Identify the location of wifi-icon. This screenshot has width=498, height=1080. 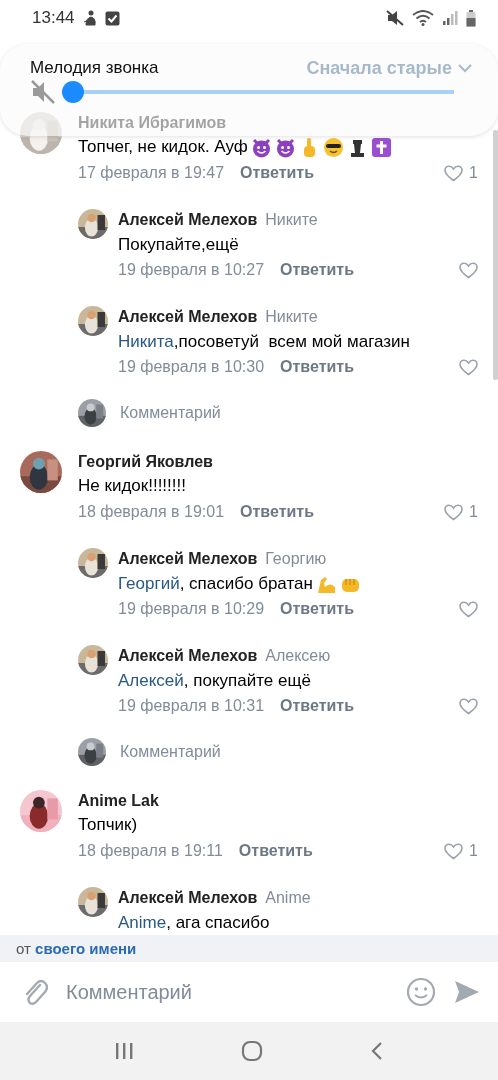
(423, 18).